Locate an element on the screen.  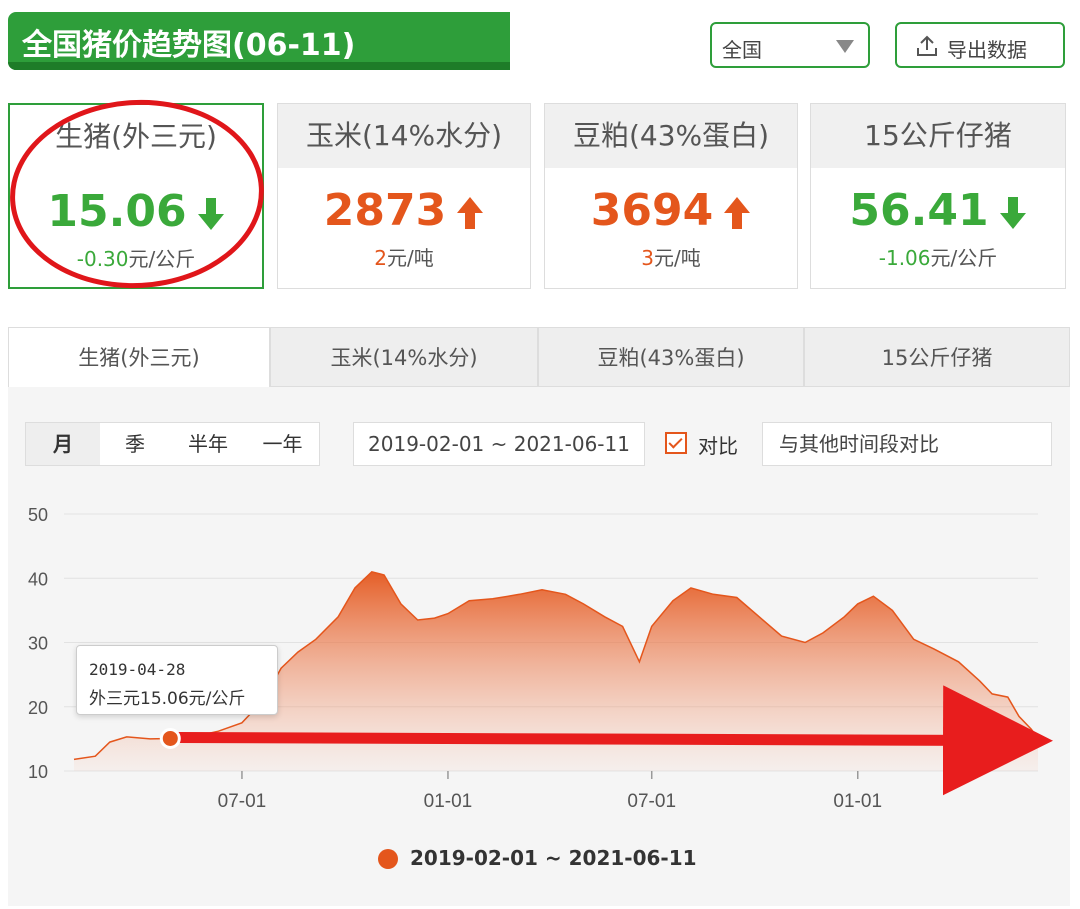
export-data-label: 导出数据 is located at coordinates (987, 50).